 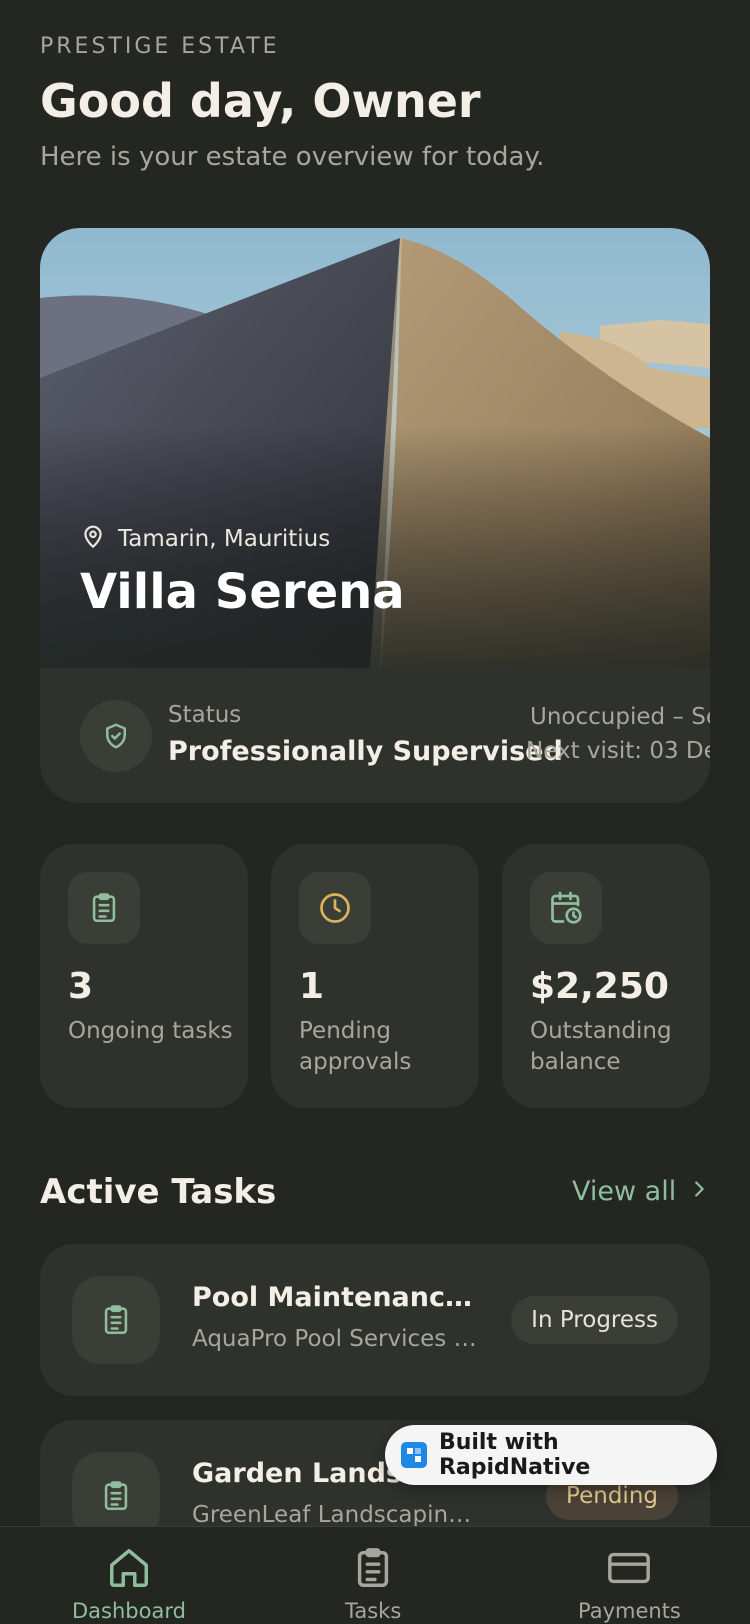 I want to click on nav-item-payments: Payments, so click(x=629, y=1584).